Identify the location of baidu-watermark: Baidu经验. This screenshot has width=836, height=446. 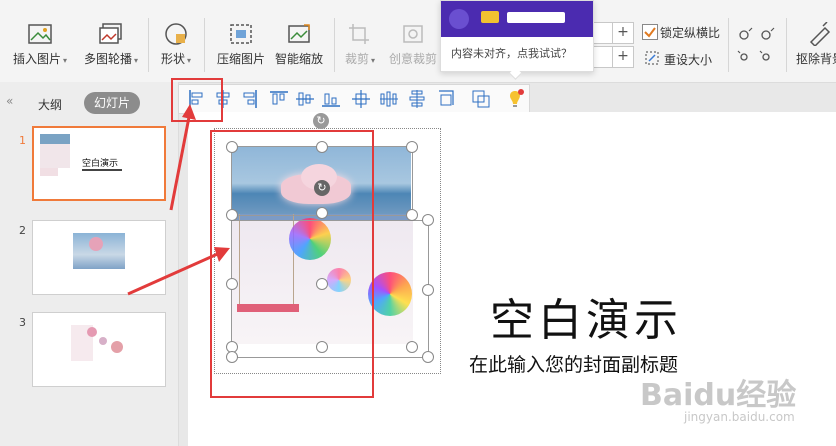
(718, 395).